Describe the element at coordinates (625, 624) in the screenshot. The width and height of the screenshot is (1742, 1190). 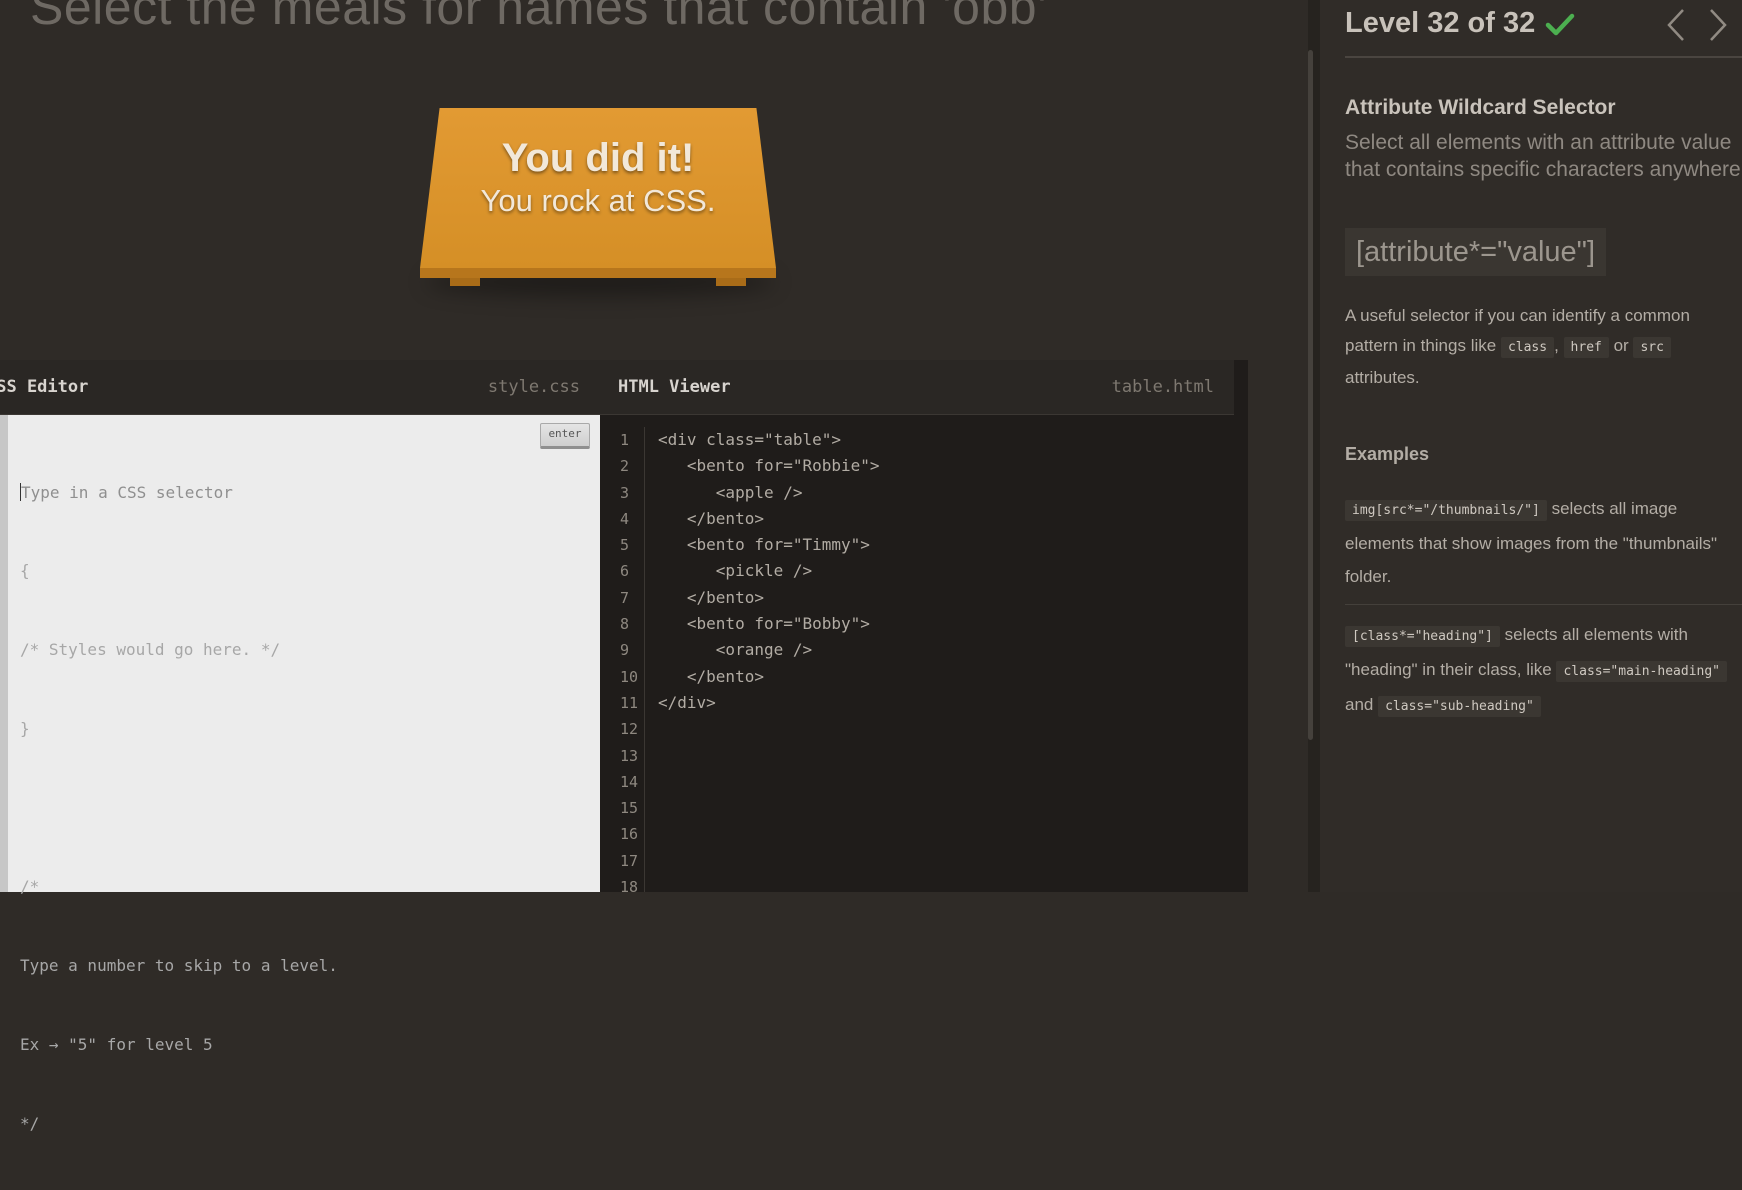
I see `line-number: 8` at that location.